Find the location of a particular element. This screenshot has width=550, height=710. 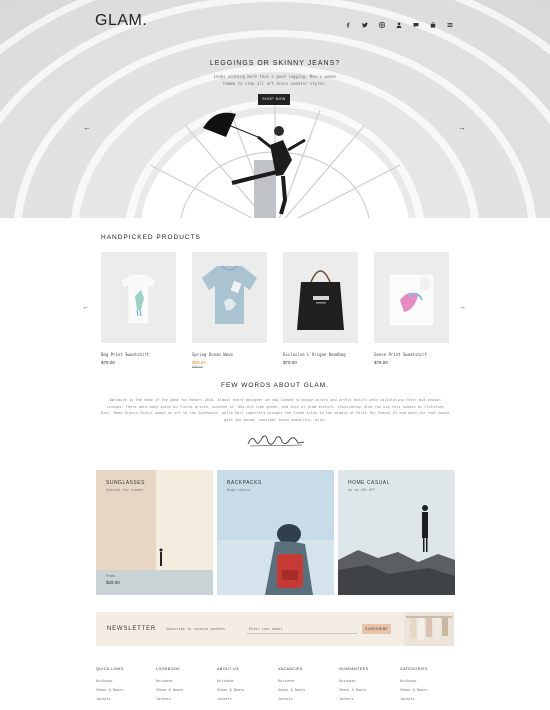

hero-next-arrow: → is located at coordinates (462, 127).